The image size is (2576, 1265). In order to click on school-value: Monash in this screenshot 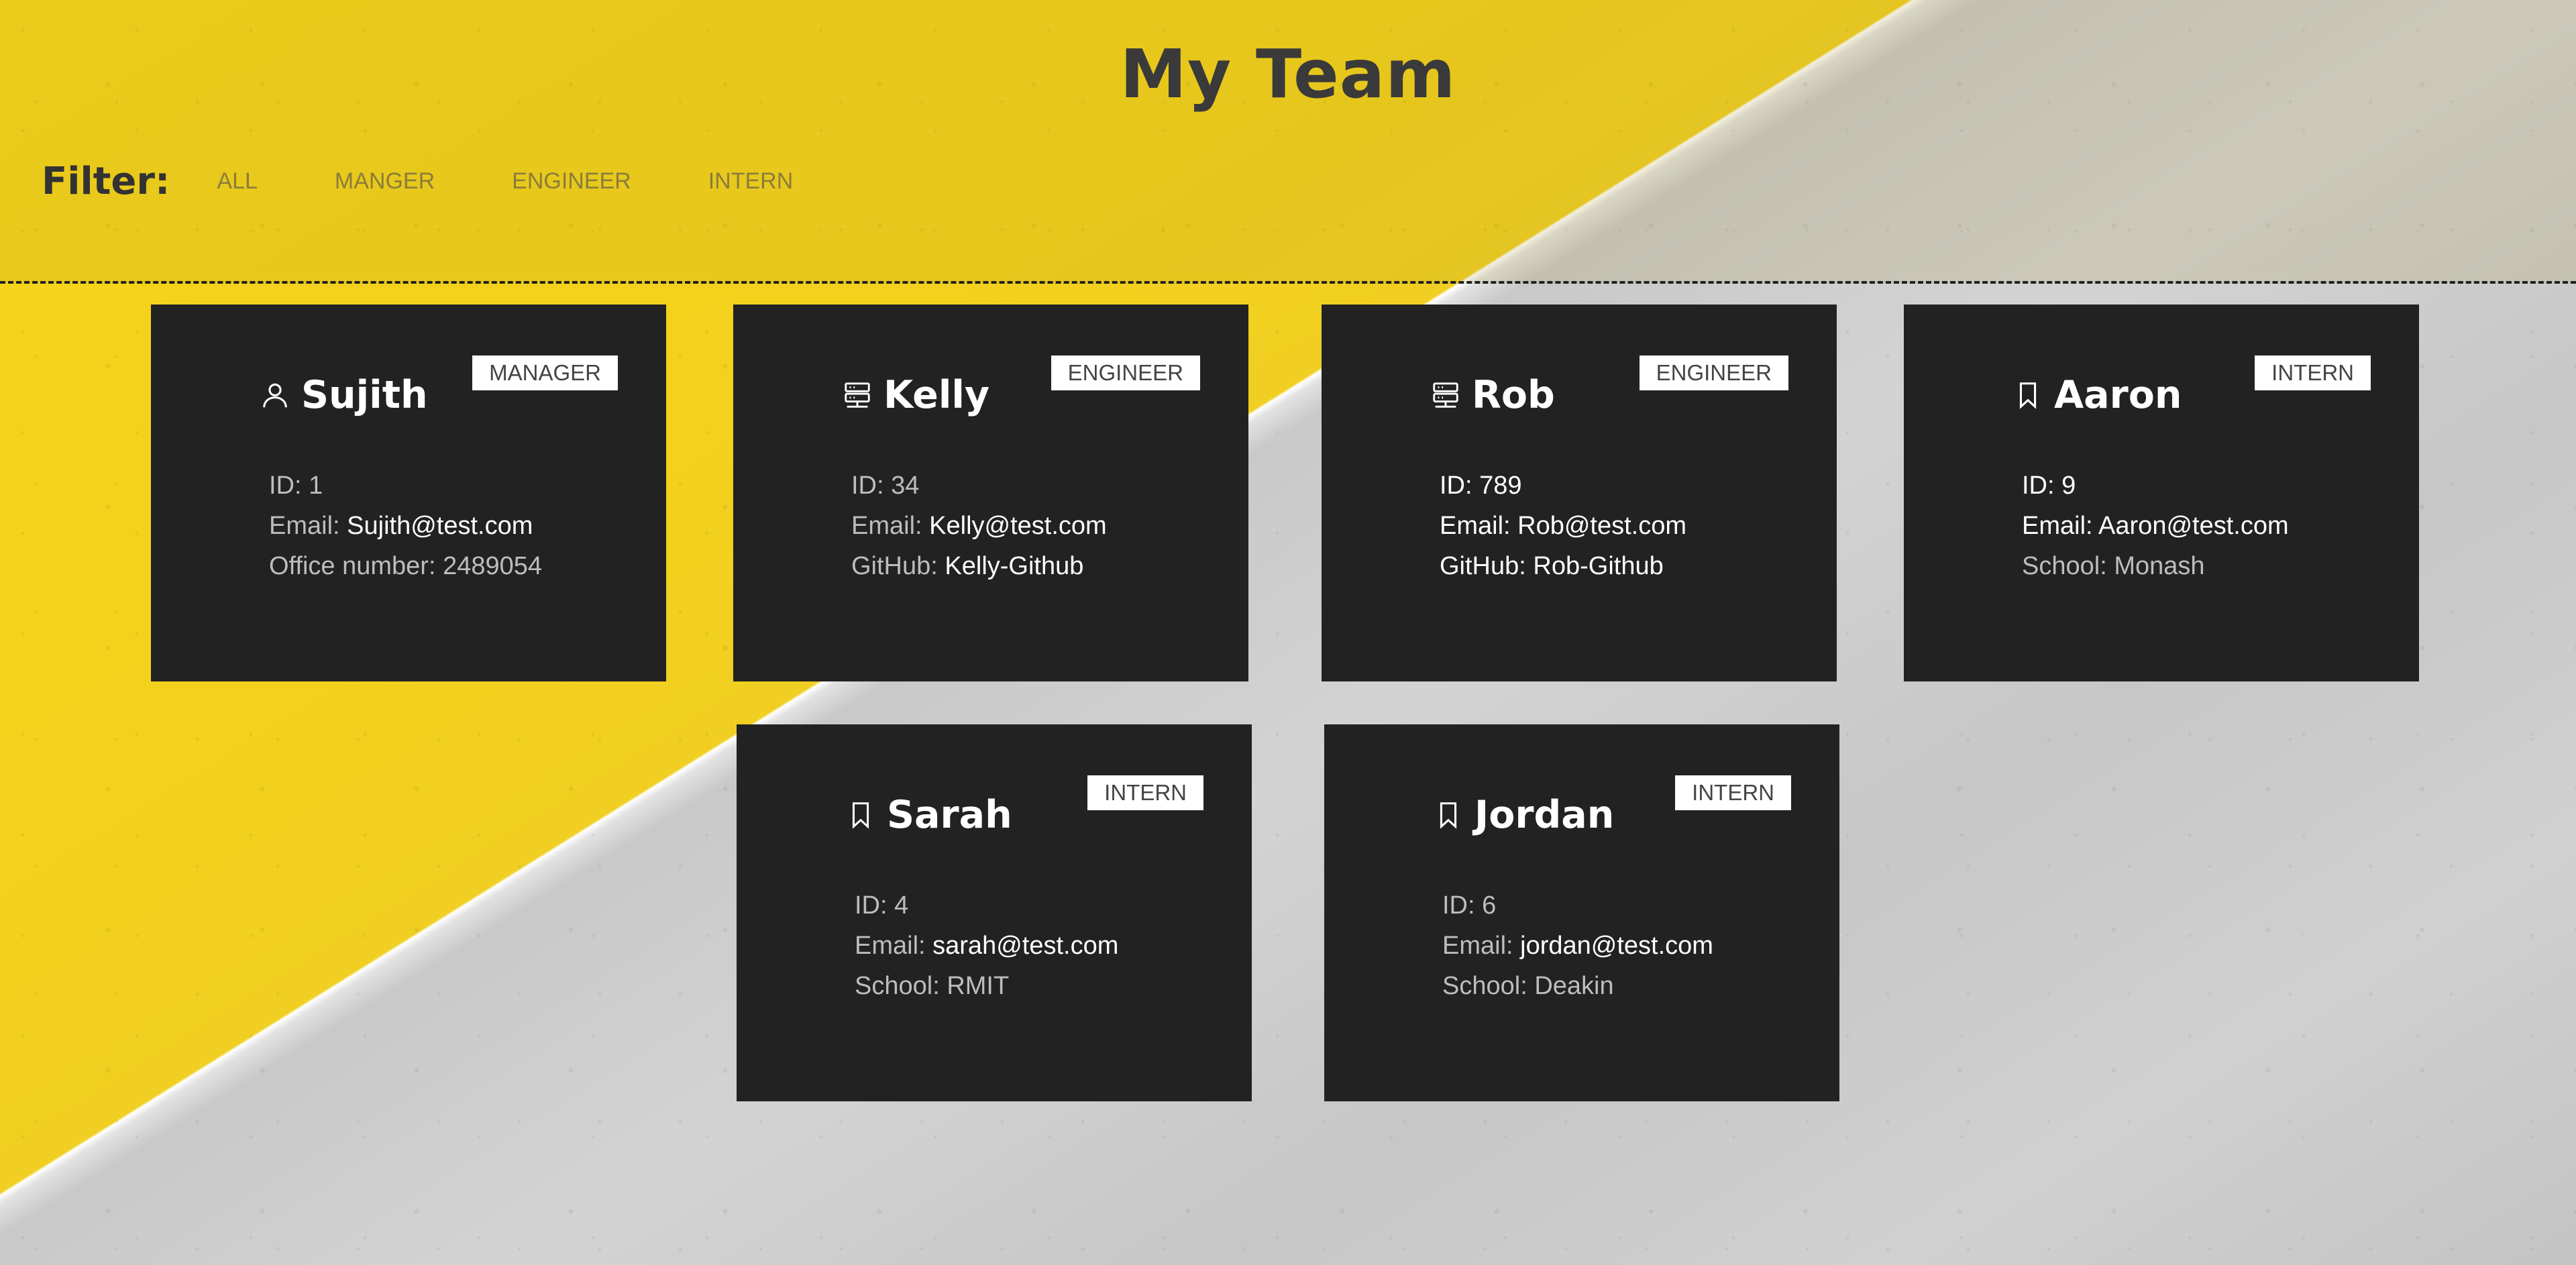, I will do `click(2159, 566)`.